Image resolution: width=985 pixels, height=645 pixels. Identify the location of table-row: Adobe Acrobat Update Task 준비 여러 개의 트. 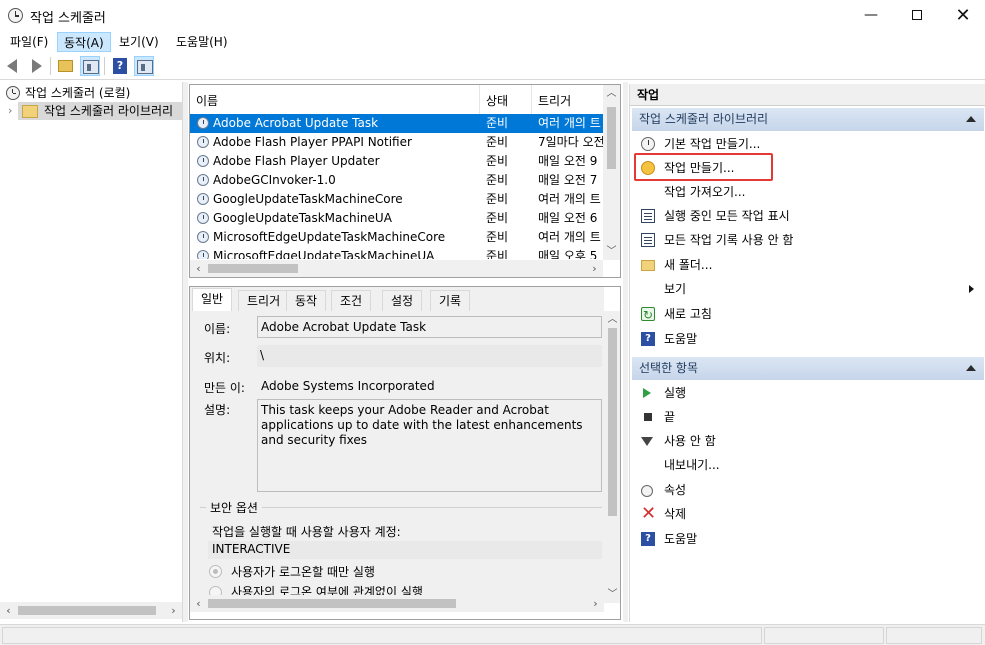
(396, 123).